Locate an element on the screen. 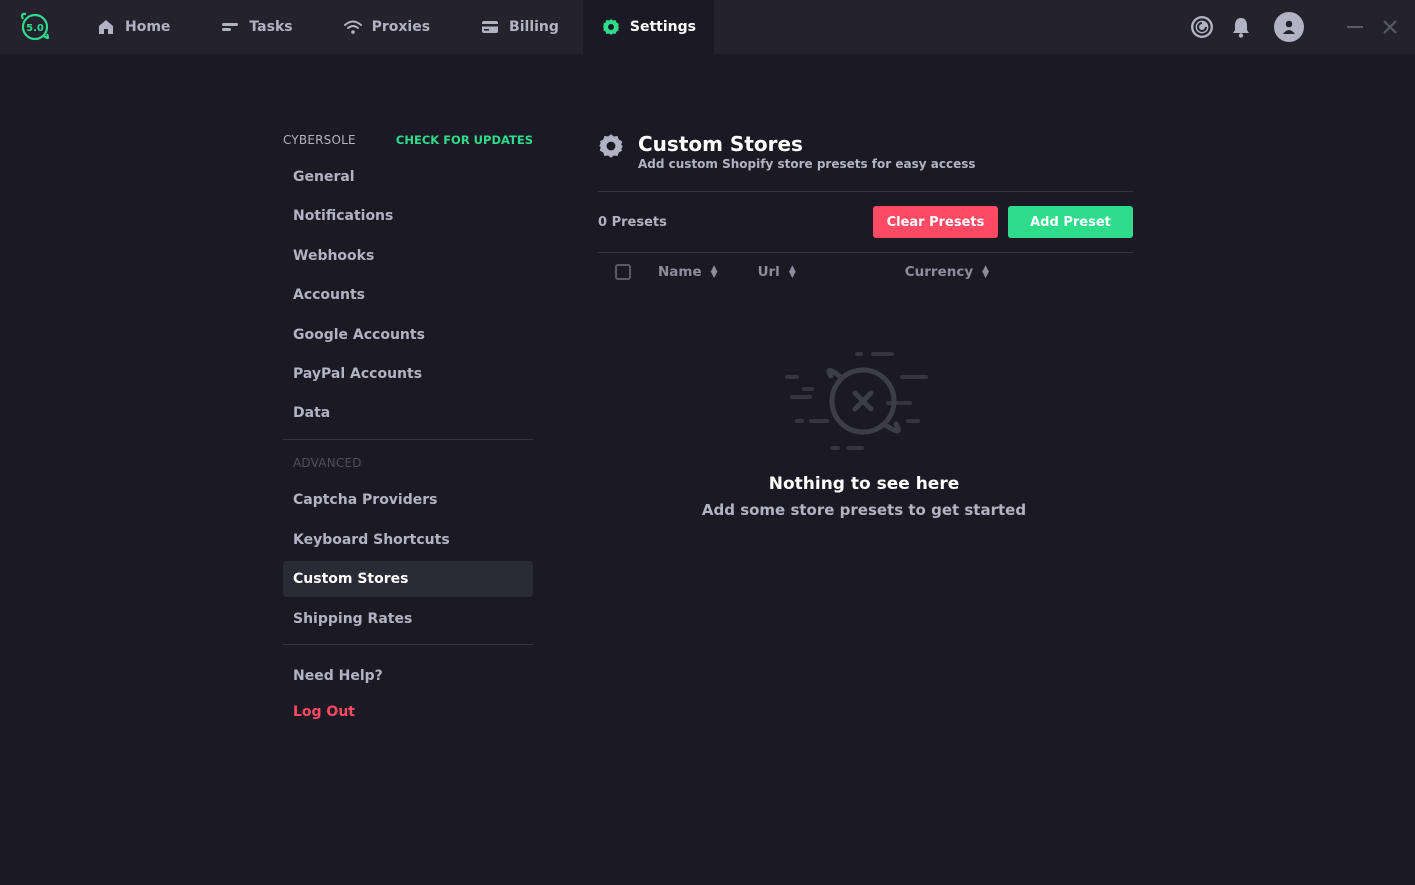 The image size is (1415, 885). column-header-currency: Currency ▲ ▼ is located at coordinates (947, 272).